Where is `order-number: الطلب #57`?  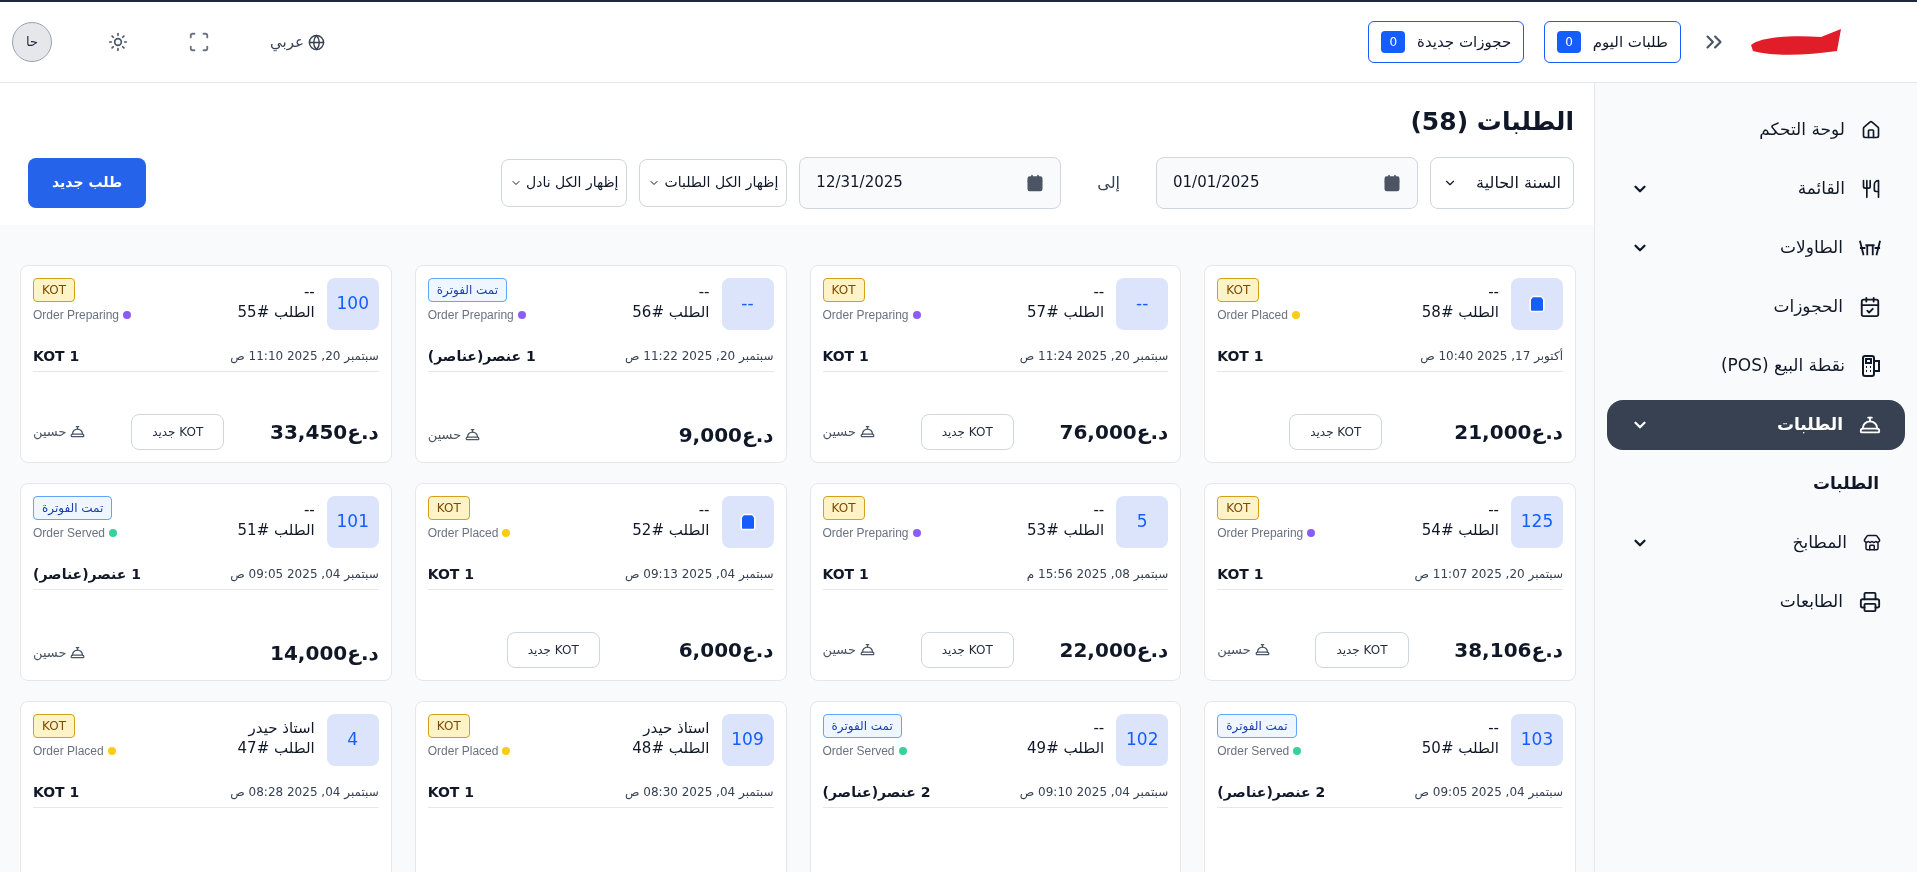 order-number: الطلب #57 is located at coordinates (1065, 311).